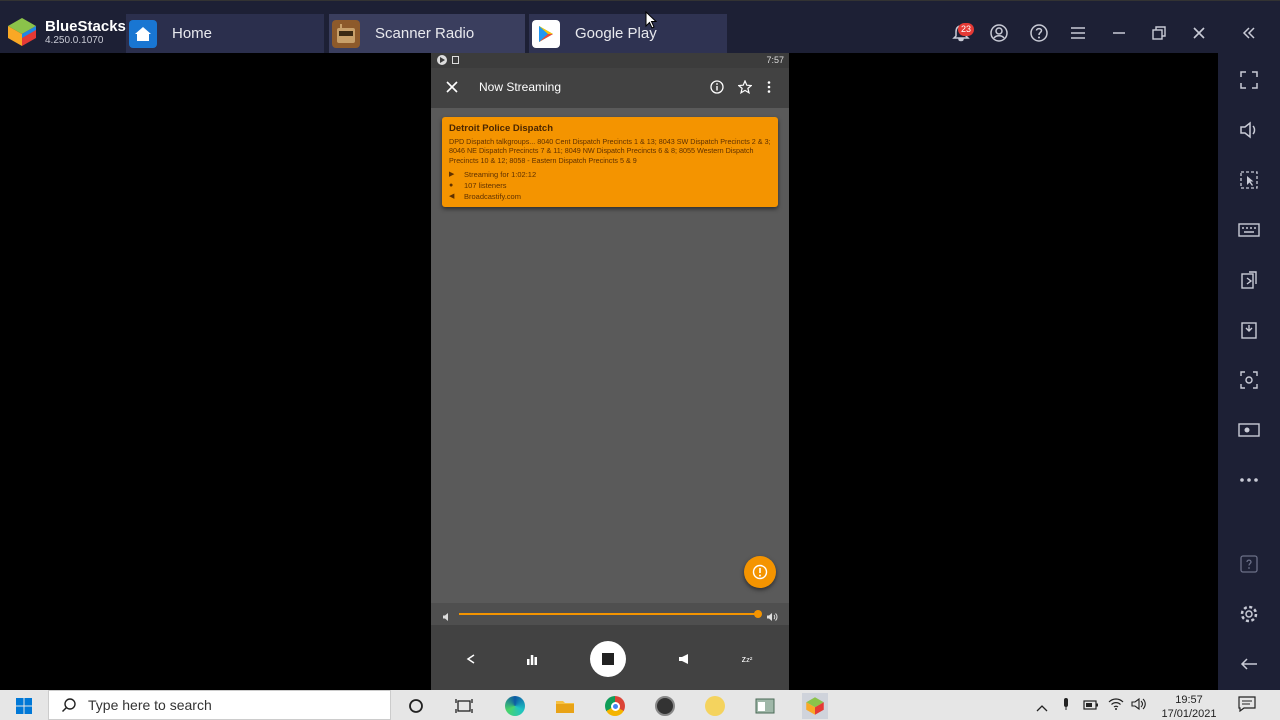  Describe the element at coordinates (1249, 614) in the screenshot. I see `settings-gear-icon` at that location.